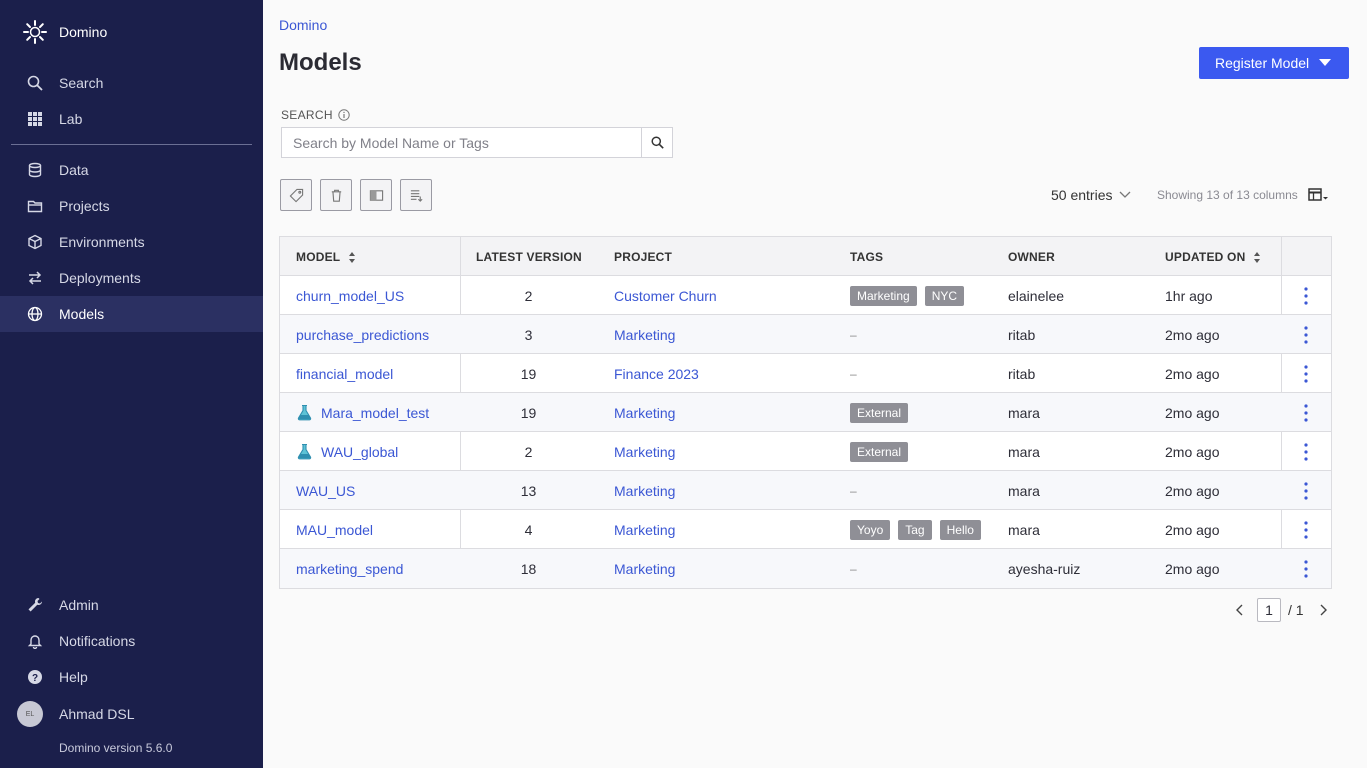 Image resolution: width=1367 pixels, height=768 pixels. I want to click on sidebar-item-environments: Environments, so click(131, 242).